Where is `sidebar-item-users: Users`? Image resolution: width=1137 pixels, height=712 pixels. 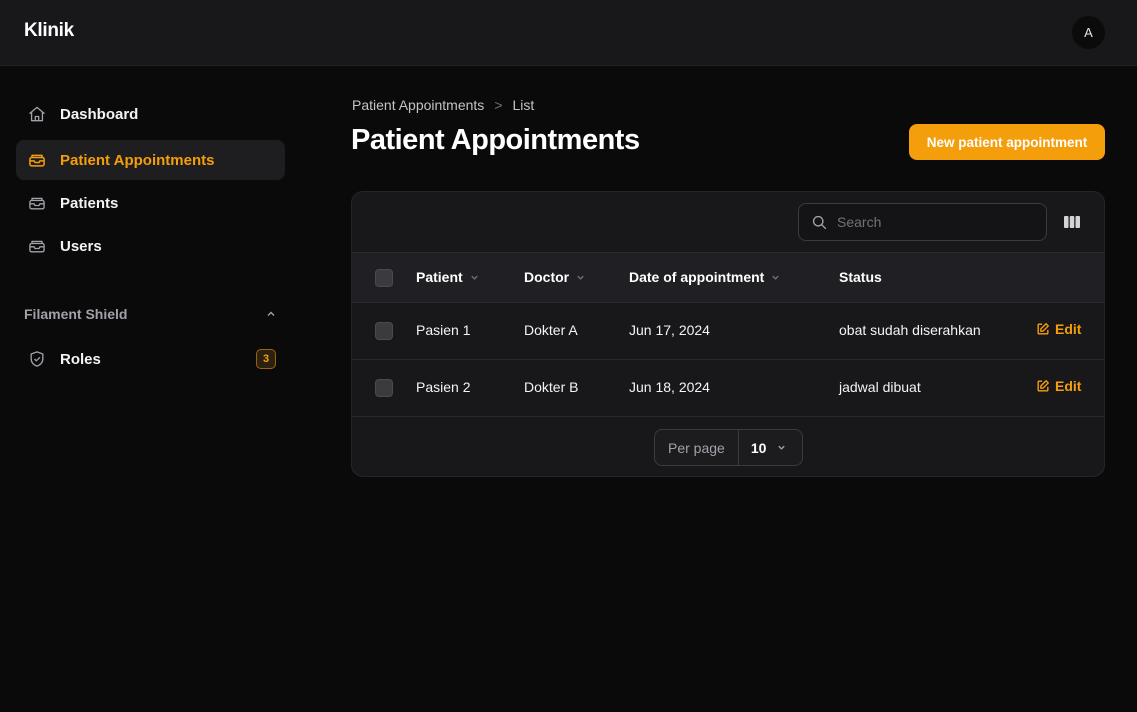 sidebar-item-users: Users is located at coordinates (150, 246).